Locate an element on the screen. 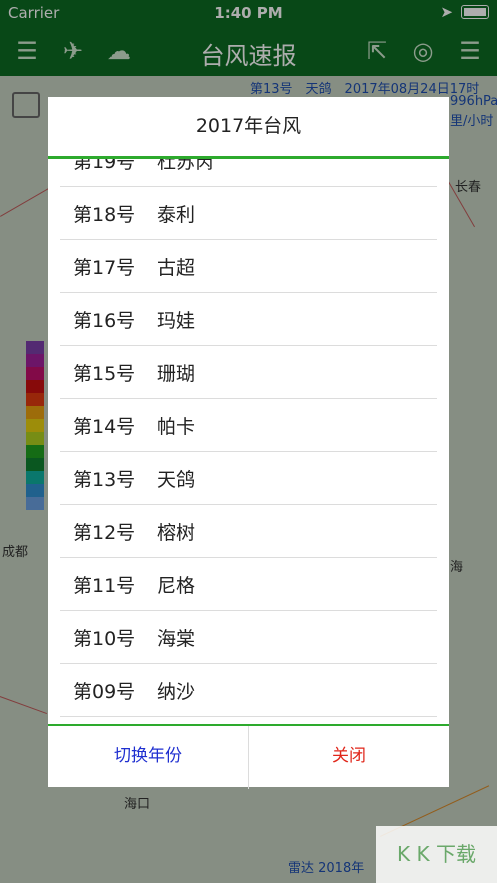 The image size is (497, 883). typhoon-number: 第14号 is located at coordinates (104, 426).